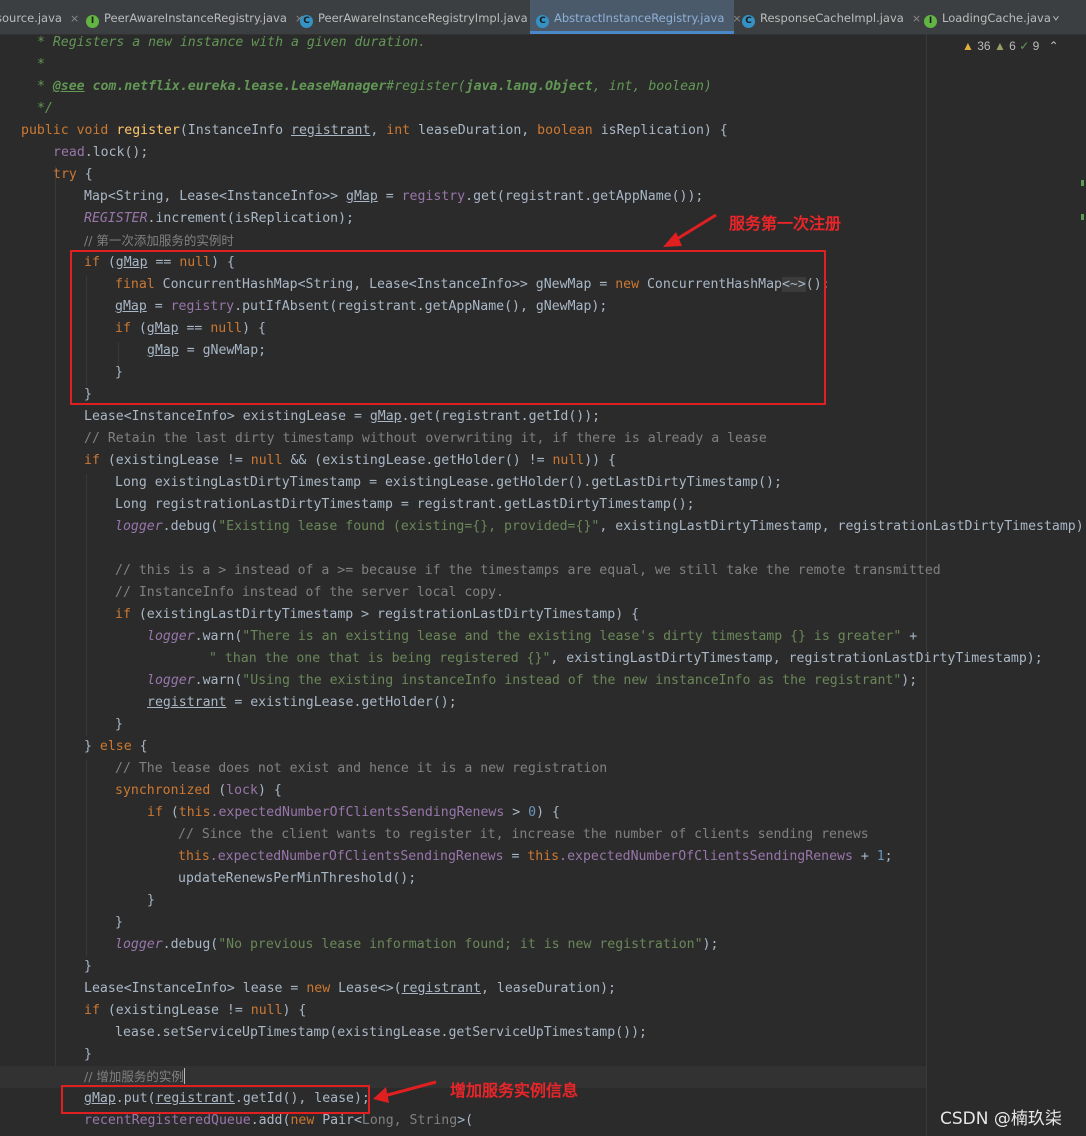 The width and height of the screenshot is (1086, 1136). I want to click on tab-label: LoadingCache.java, so click(996, 18).